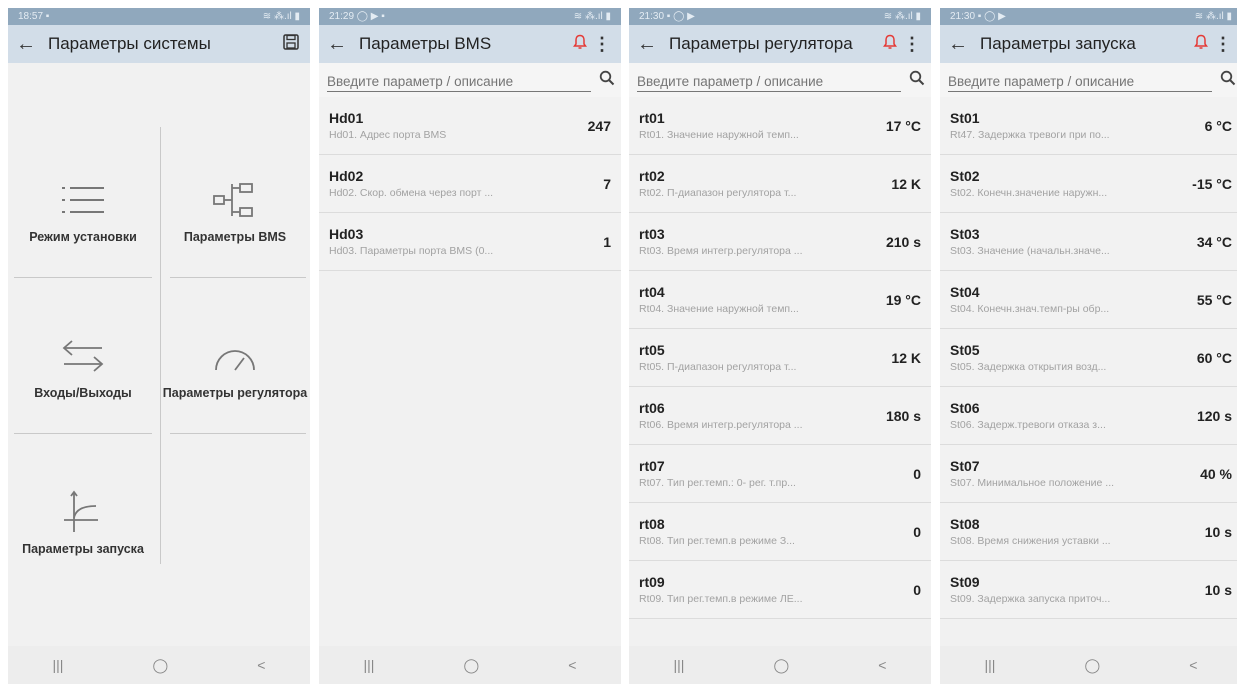 This screenshot has height=684, width=1237. I want to click on page-title: Параметры системы, so click(129, 43).